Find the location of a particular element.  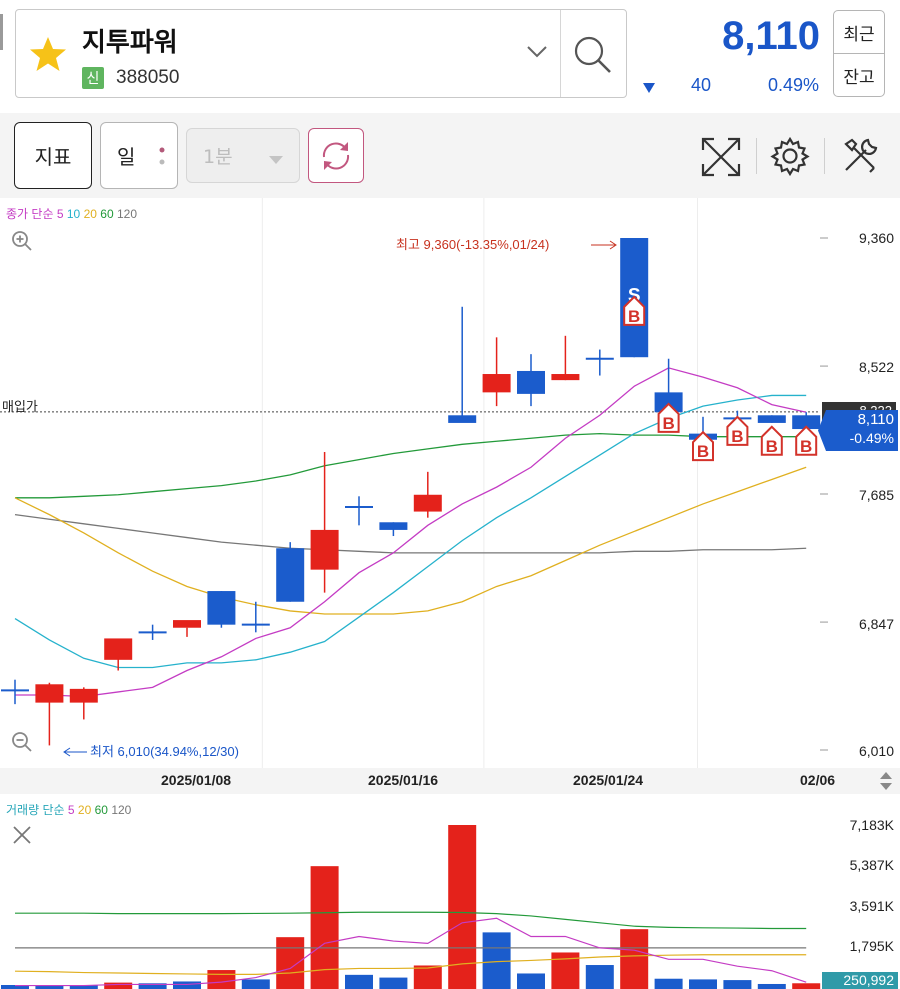

high-note-arrow is located at coordinates (605, 243).